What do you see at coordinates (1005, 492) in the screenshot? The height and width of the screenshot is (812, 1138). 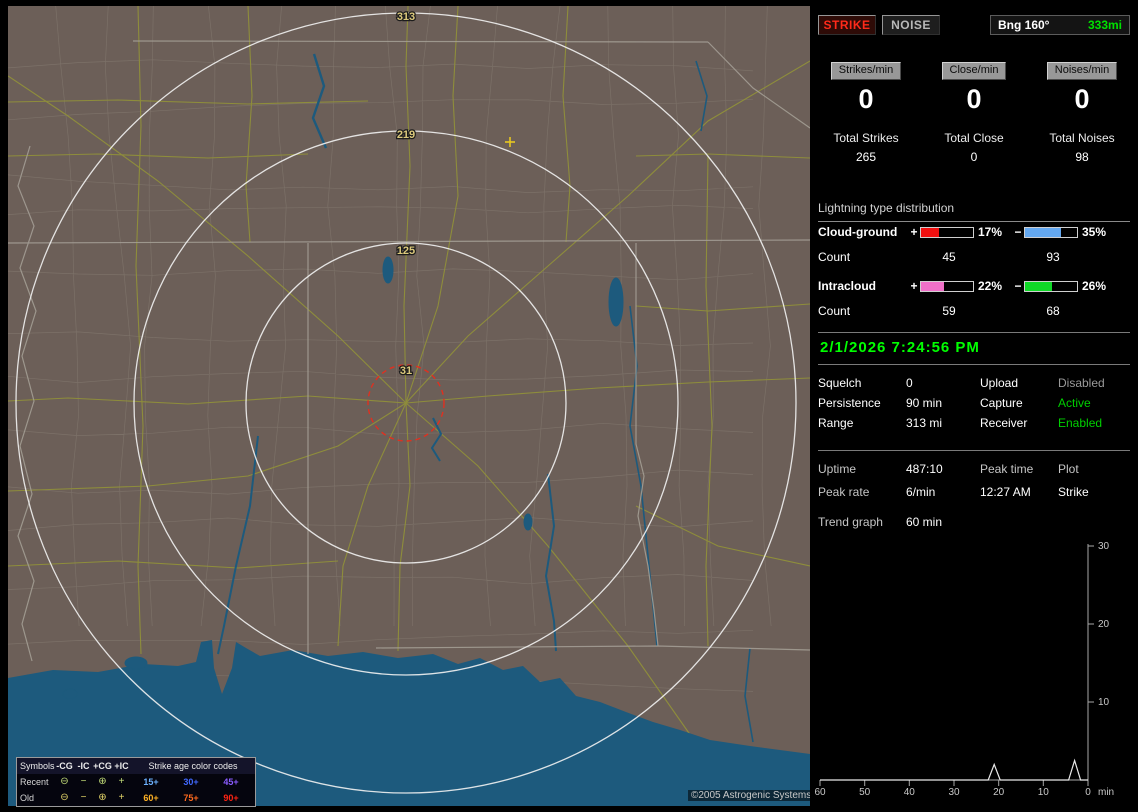 I see `peak-time-value: 12:27 AM` at bounding box center [1005, 492].